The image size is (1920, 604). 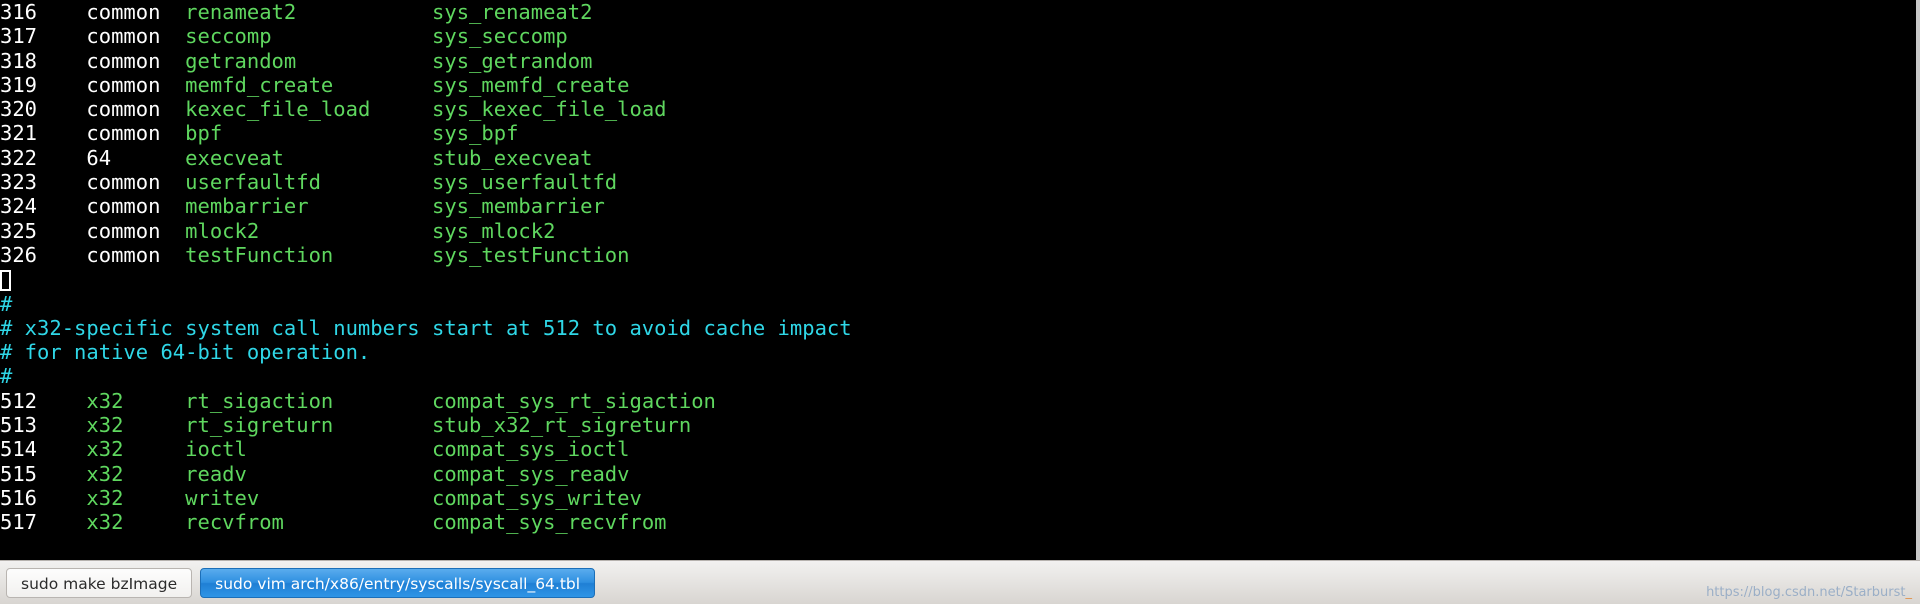 What do you see at coordinates (531, 84) in the screenshot?
I see `syscall-entry-point: sys_memfd_create` at bounding box center [531, 84].